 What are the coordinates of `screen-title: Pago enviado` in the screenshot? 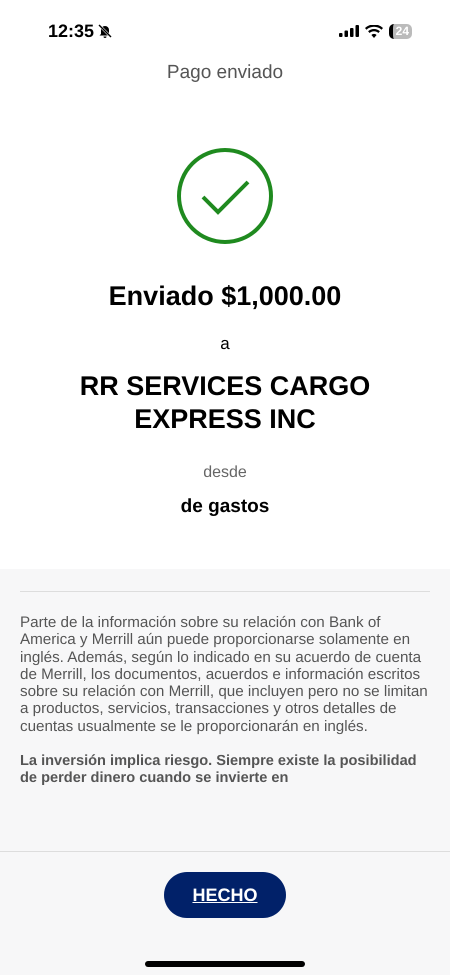 It's located at (225, 72).